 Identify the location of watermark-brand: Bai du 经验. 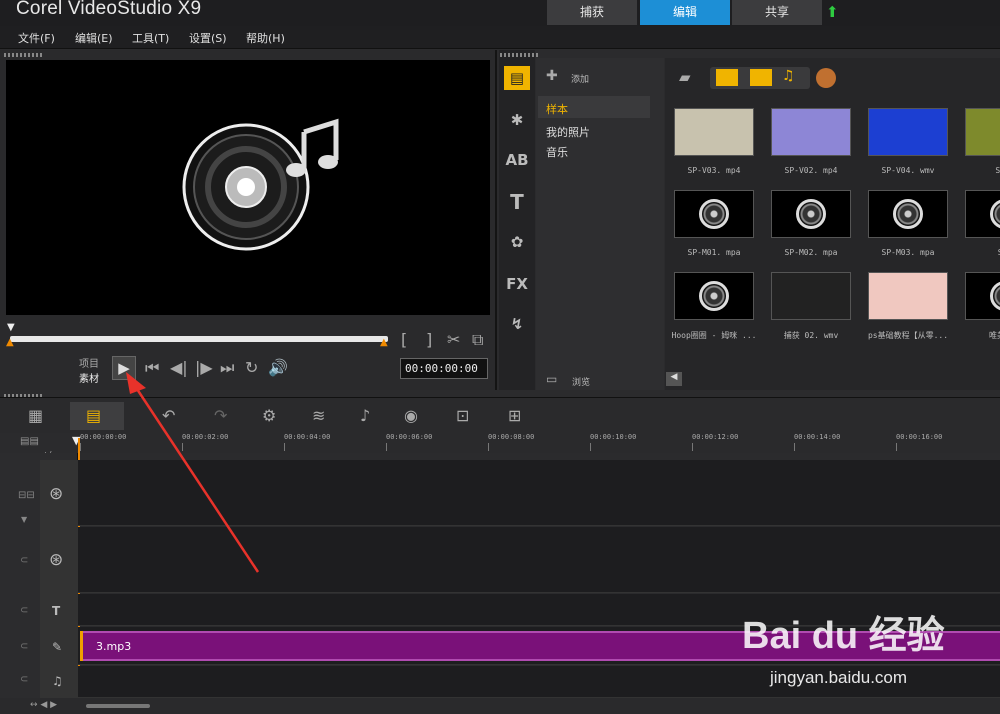
(843, 636).